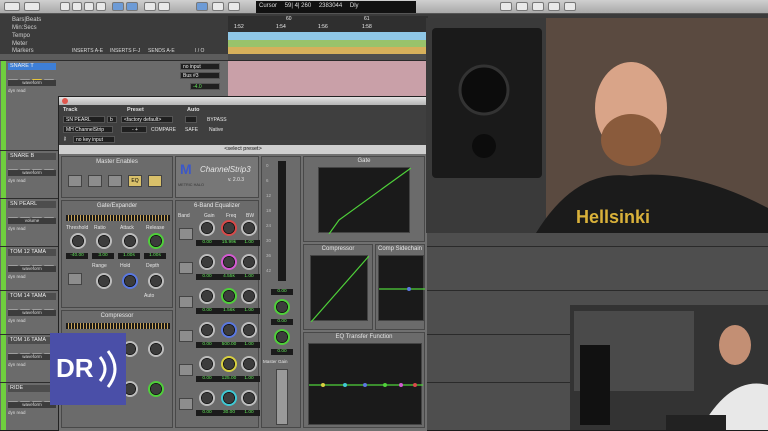 This screenshot has width=768, height=431. What do you see at coordinates (77, 256) in the screenshot?
I see `gate-value: -40.00` at bounding box center [77, 256].